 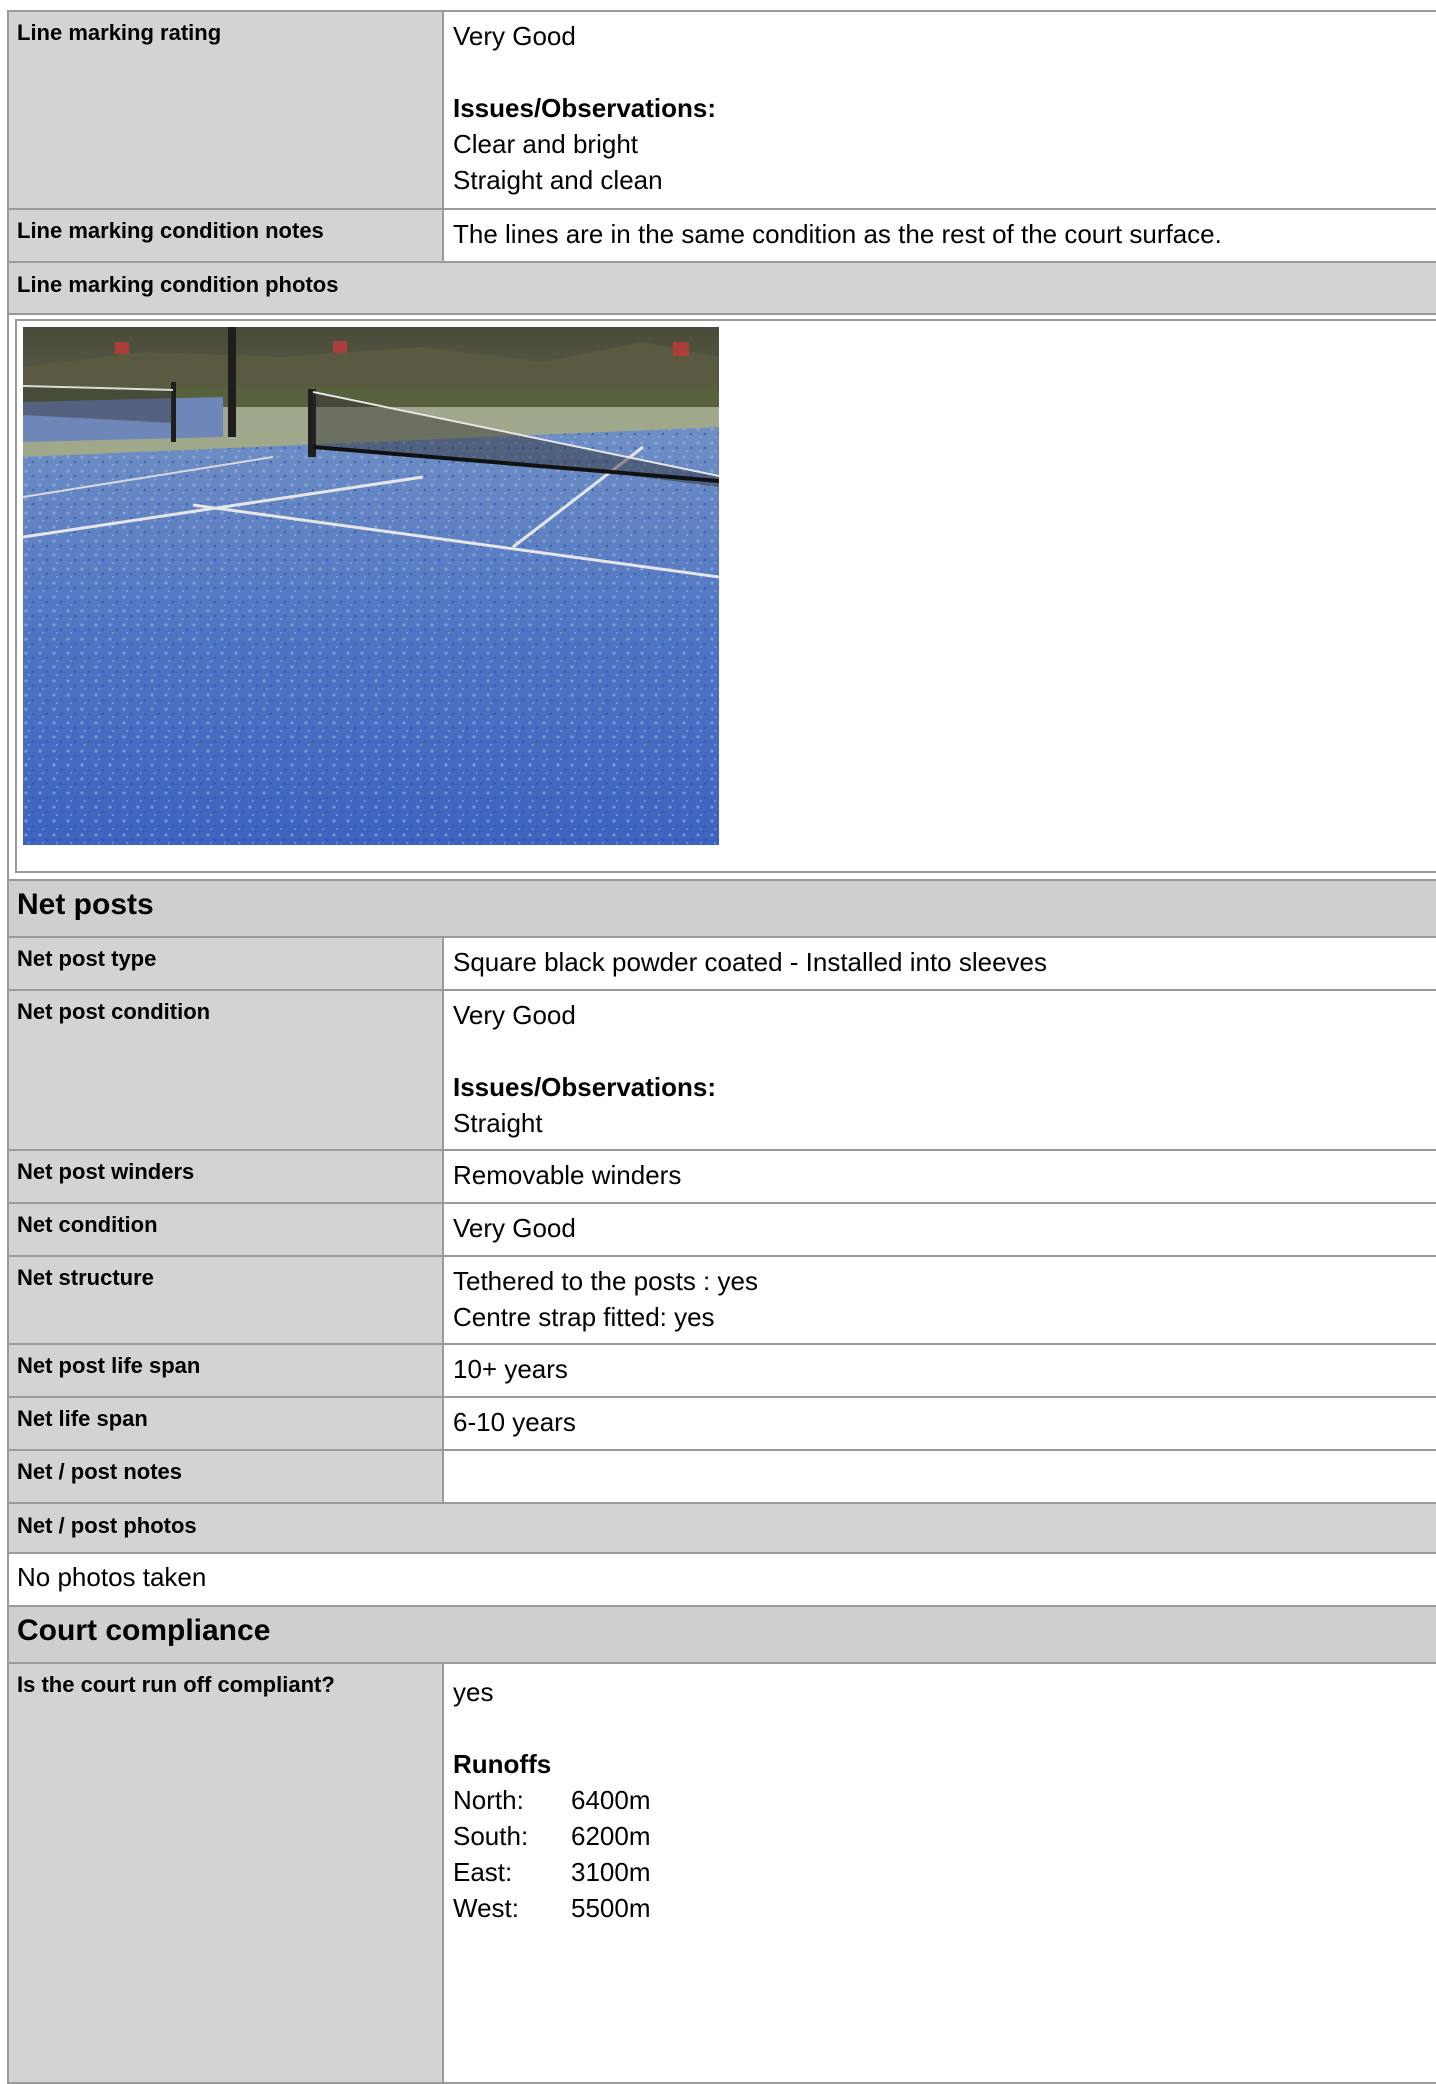 I want to click on net-post-life-value: 10+ years, so click(x=939, y=1370).